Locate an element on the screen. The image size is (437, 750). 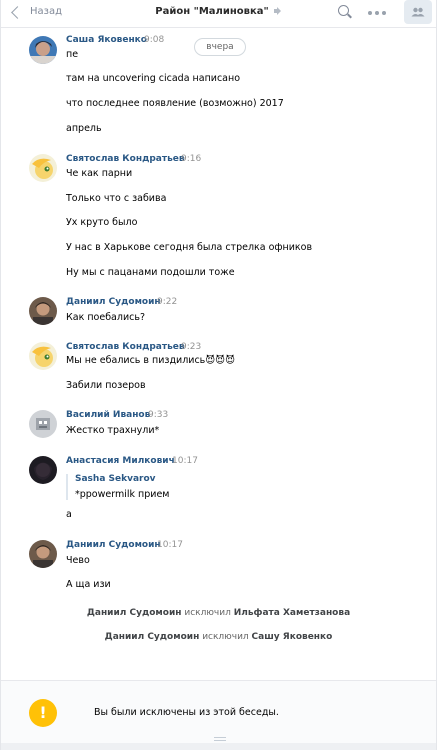
members-button is located at coordinates (418, 12).